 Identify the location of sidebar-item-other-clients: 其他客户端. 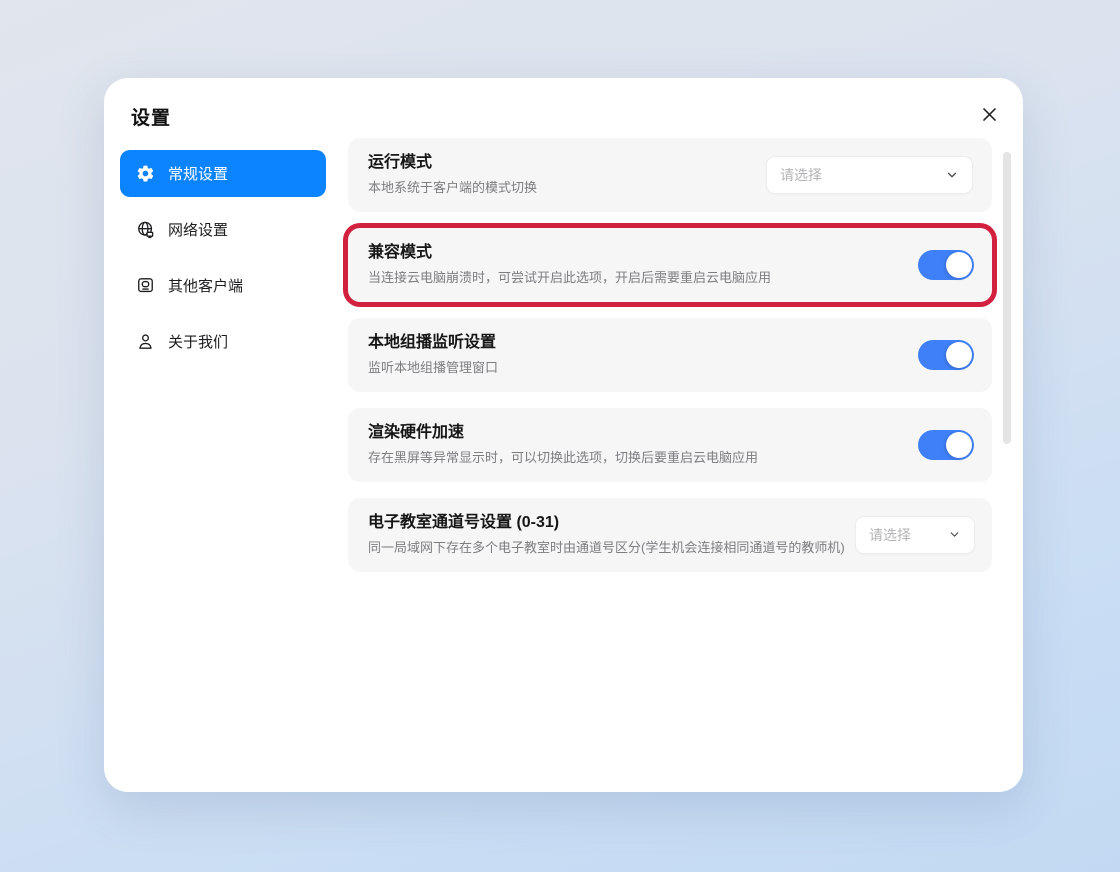
(223, 285).